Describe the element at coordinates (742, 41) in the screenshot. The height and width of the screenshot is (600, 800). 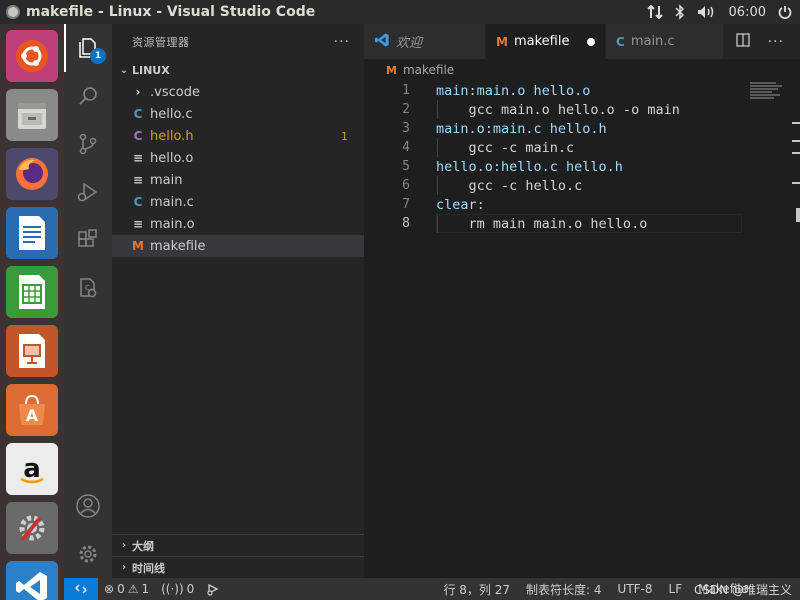
I see `split-editor-icon` at that location.